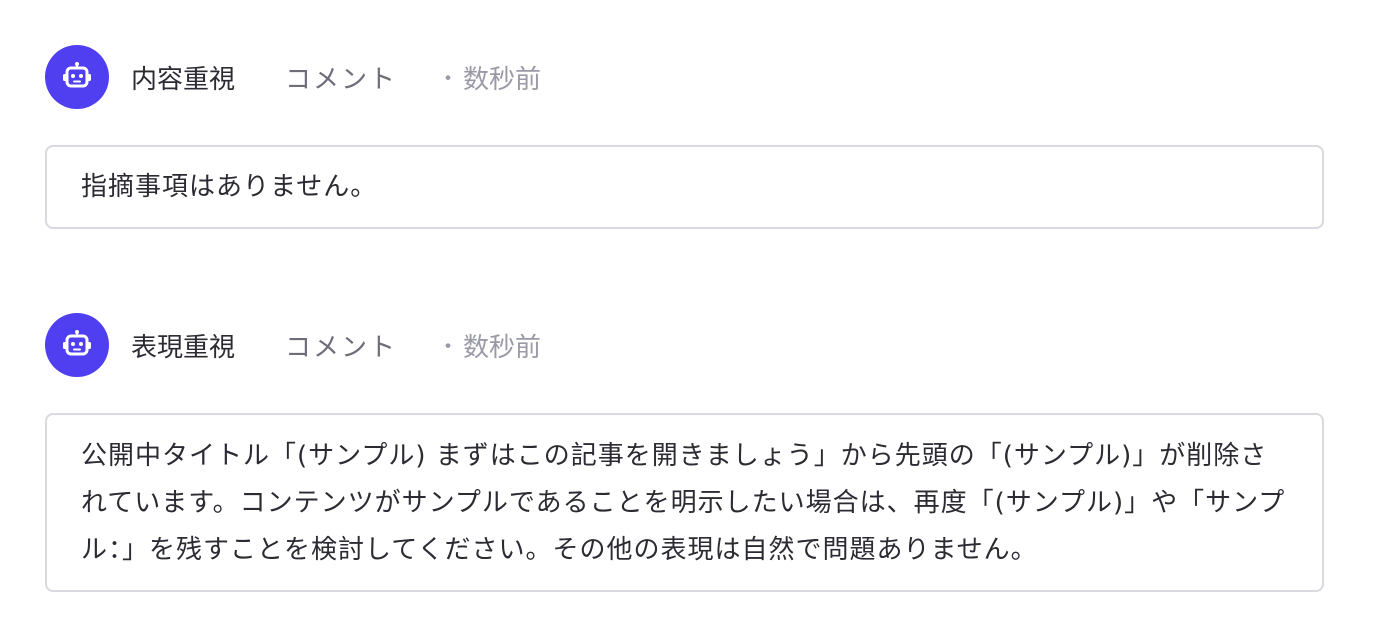  I want to click on comment-author: 表現重視, so click(183, 347).